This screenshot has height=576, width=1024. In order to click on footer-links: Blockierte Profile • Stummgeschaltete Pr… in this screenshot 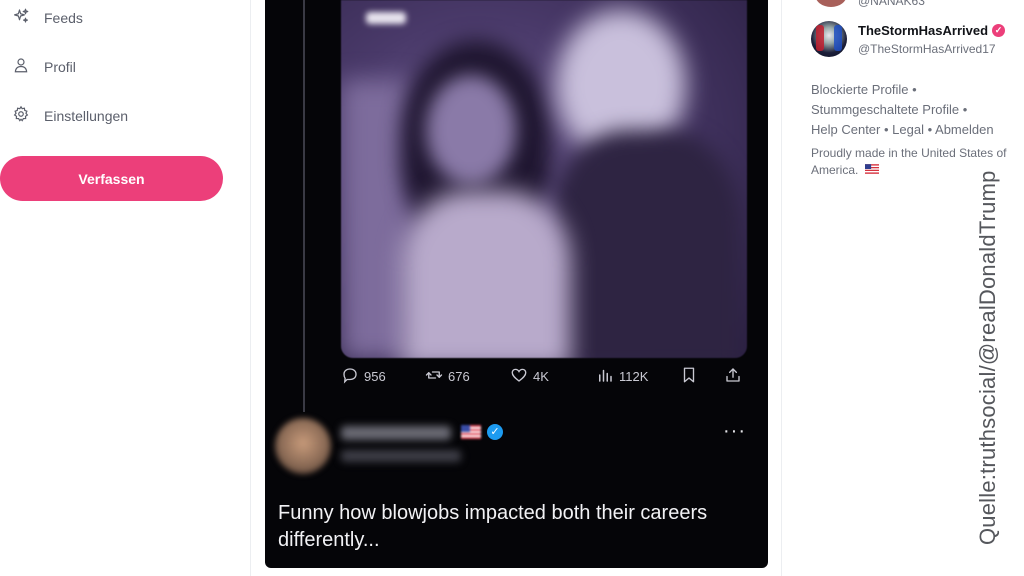, I will do `click(902, 109)`.